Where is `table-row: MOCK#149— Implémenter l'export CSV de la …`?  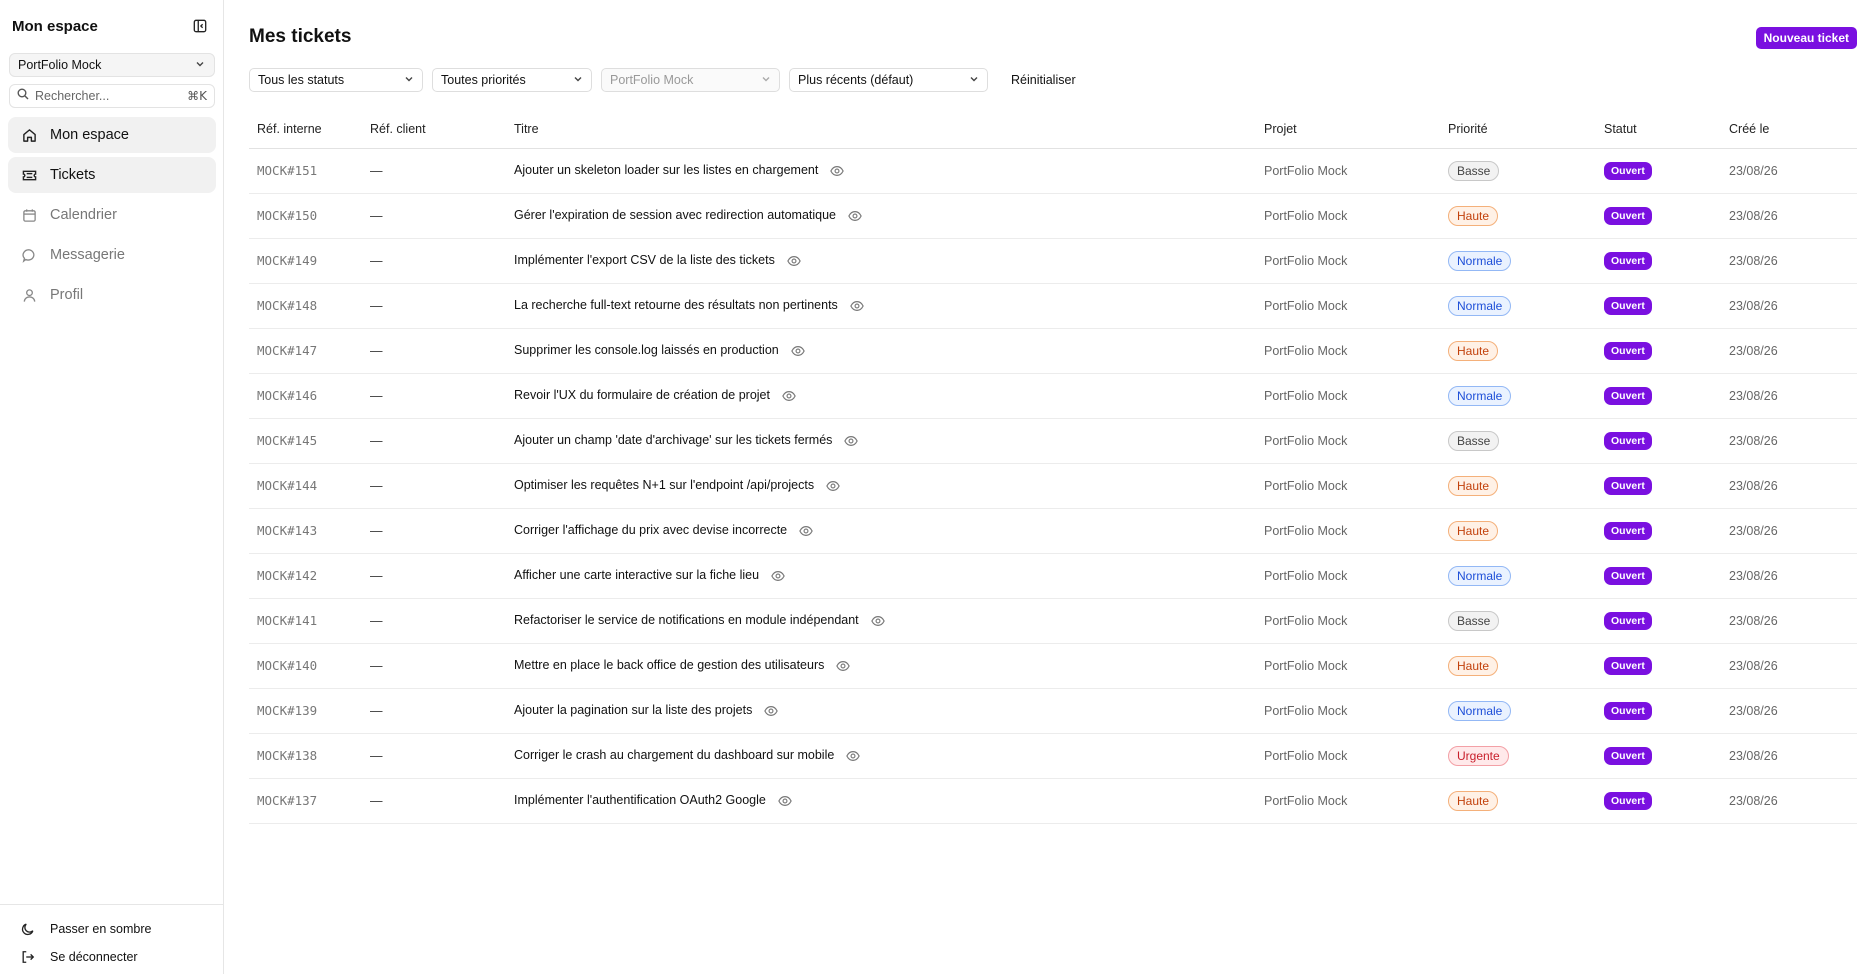
table-row: MOCK#149— Implémenter l'export CSV de la … is located at coordinates (1053, 261).